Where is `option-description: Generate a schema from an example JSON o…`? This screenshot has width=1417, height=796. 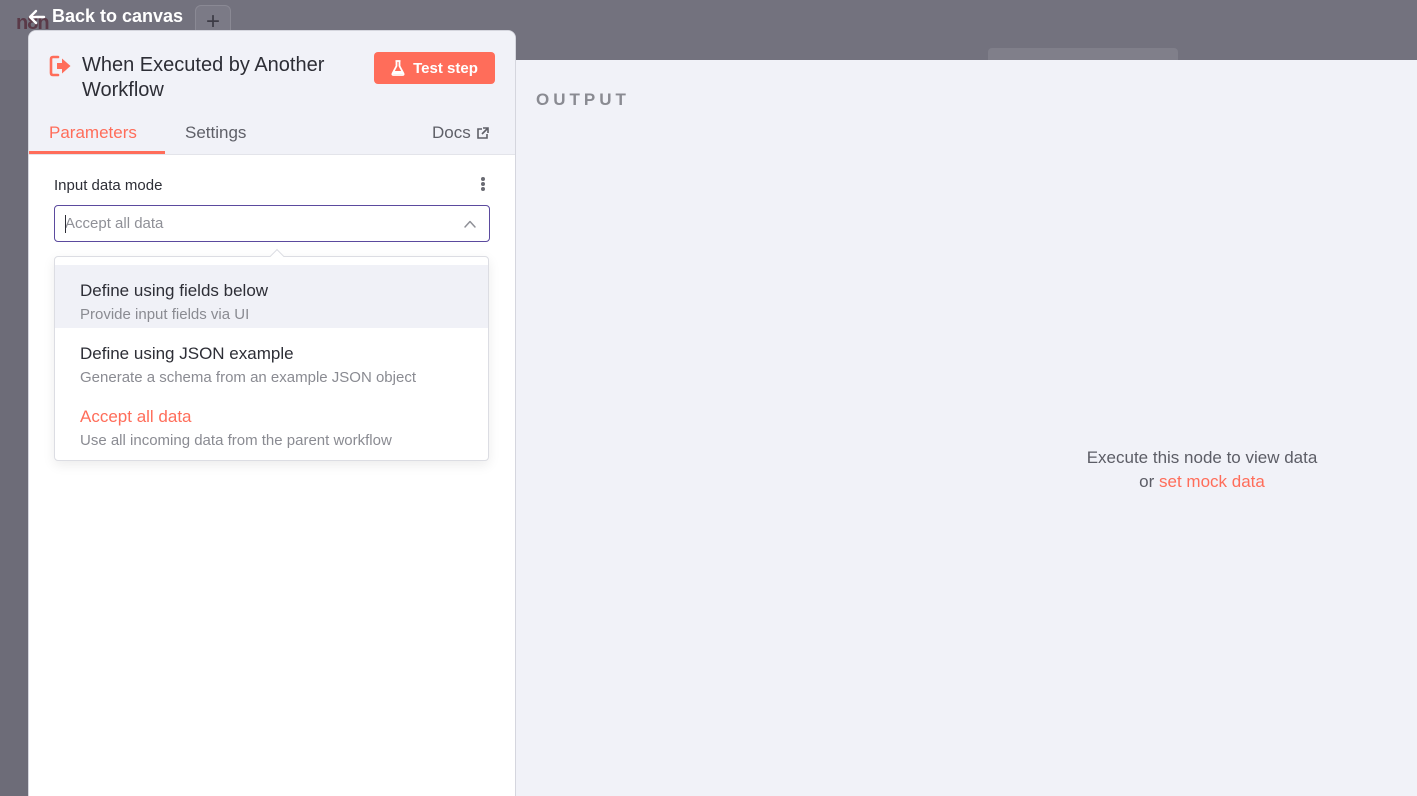 option-description: Generate a schema from an example JSON o… is located at coordinates (248, 377).